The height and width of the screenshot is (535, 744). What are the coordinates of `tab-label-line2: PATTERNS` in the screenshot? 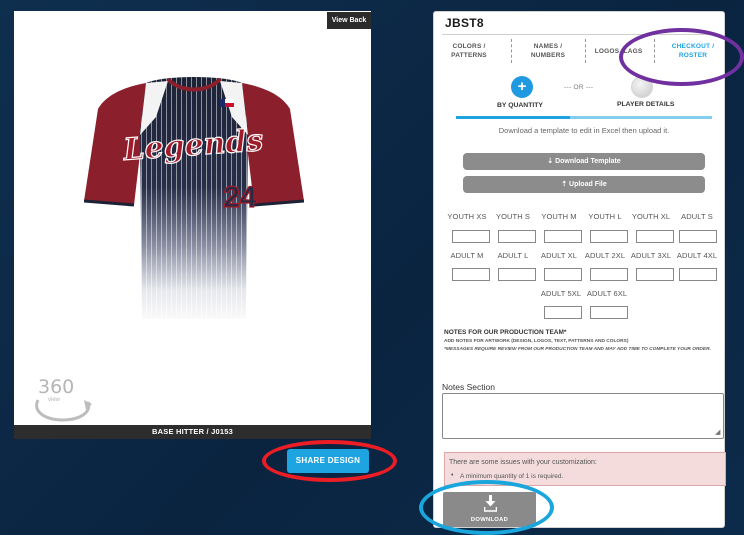 It's located at (469, 55).